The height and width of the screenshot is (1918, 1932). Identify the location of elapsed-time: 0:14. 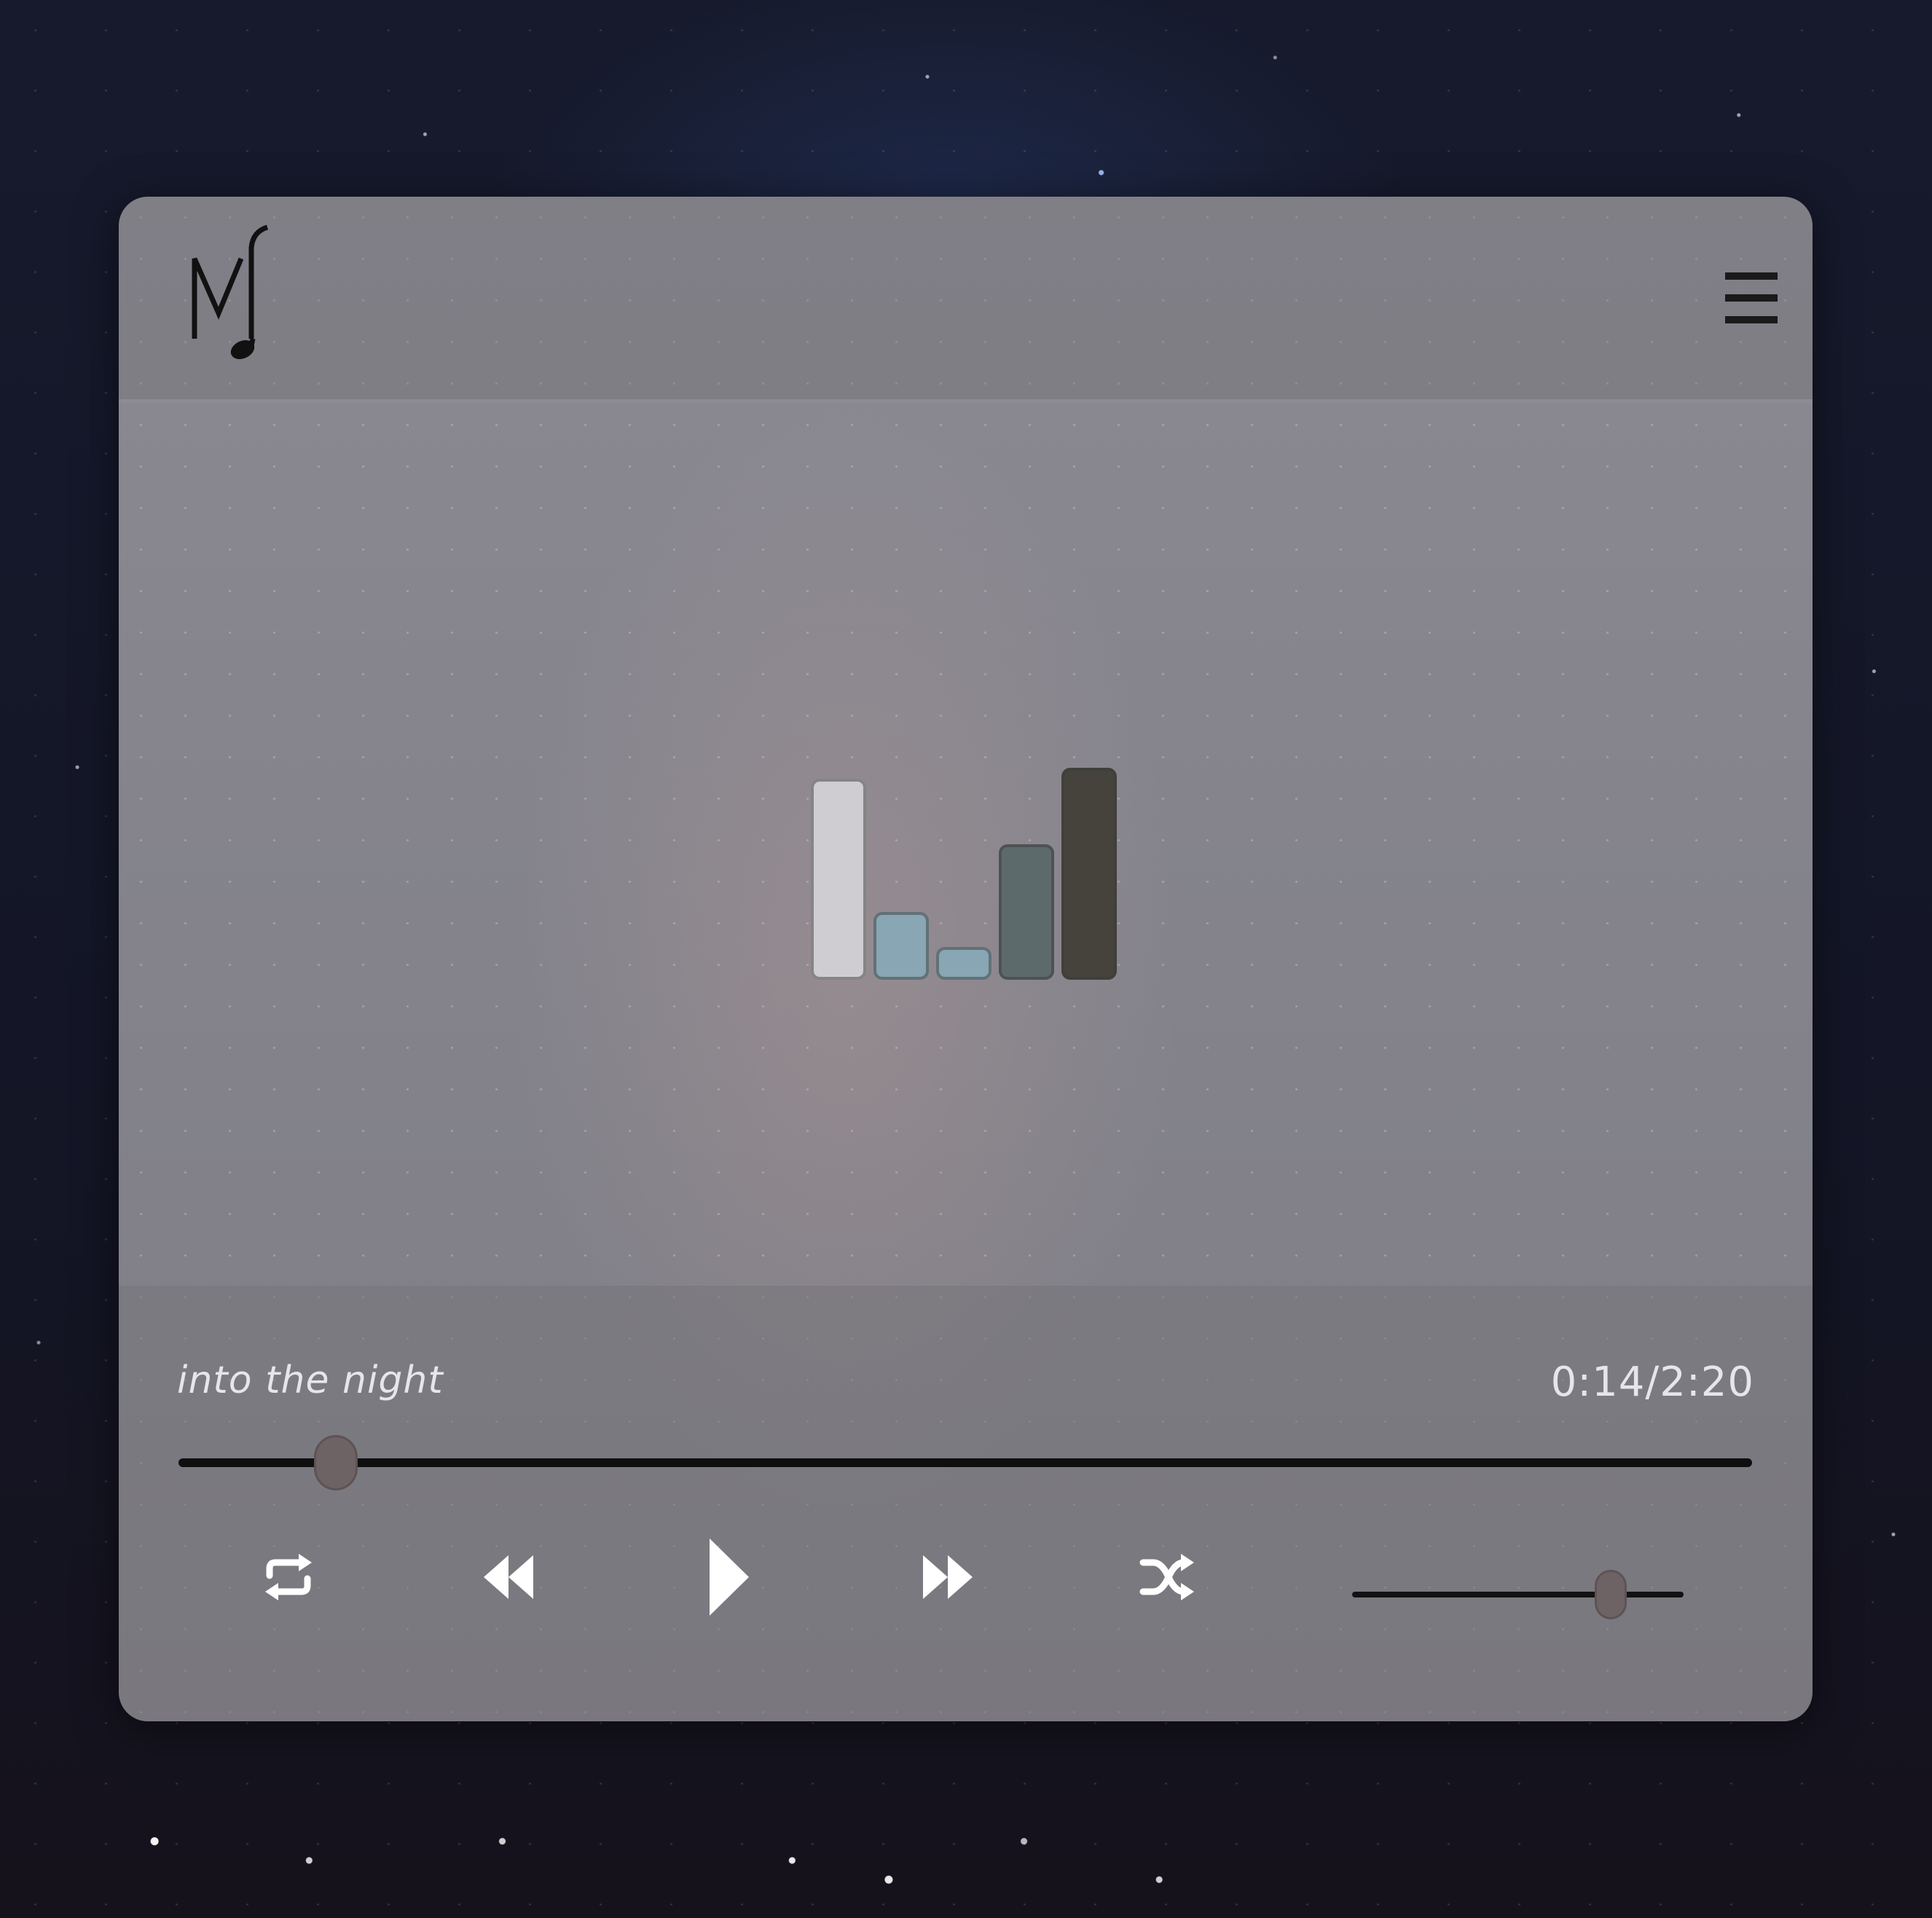
(1598, 1382).